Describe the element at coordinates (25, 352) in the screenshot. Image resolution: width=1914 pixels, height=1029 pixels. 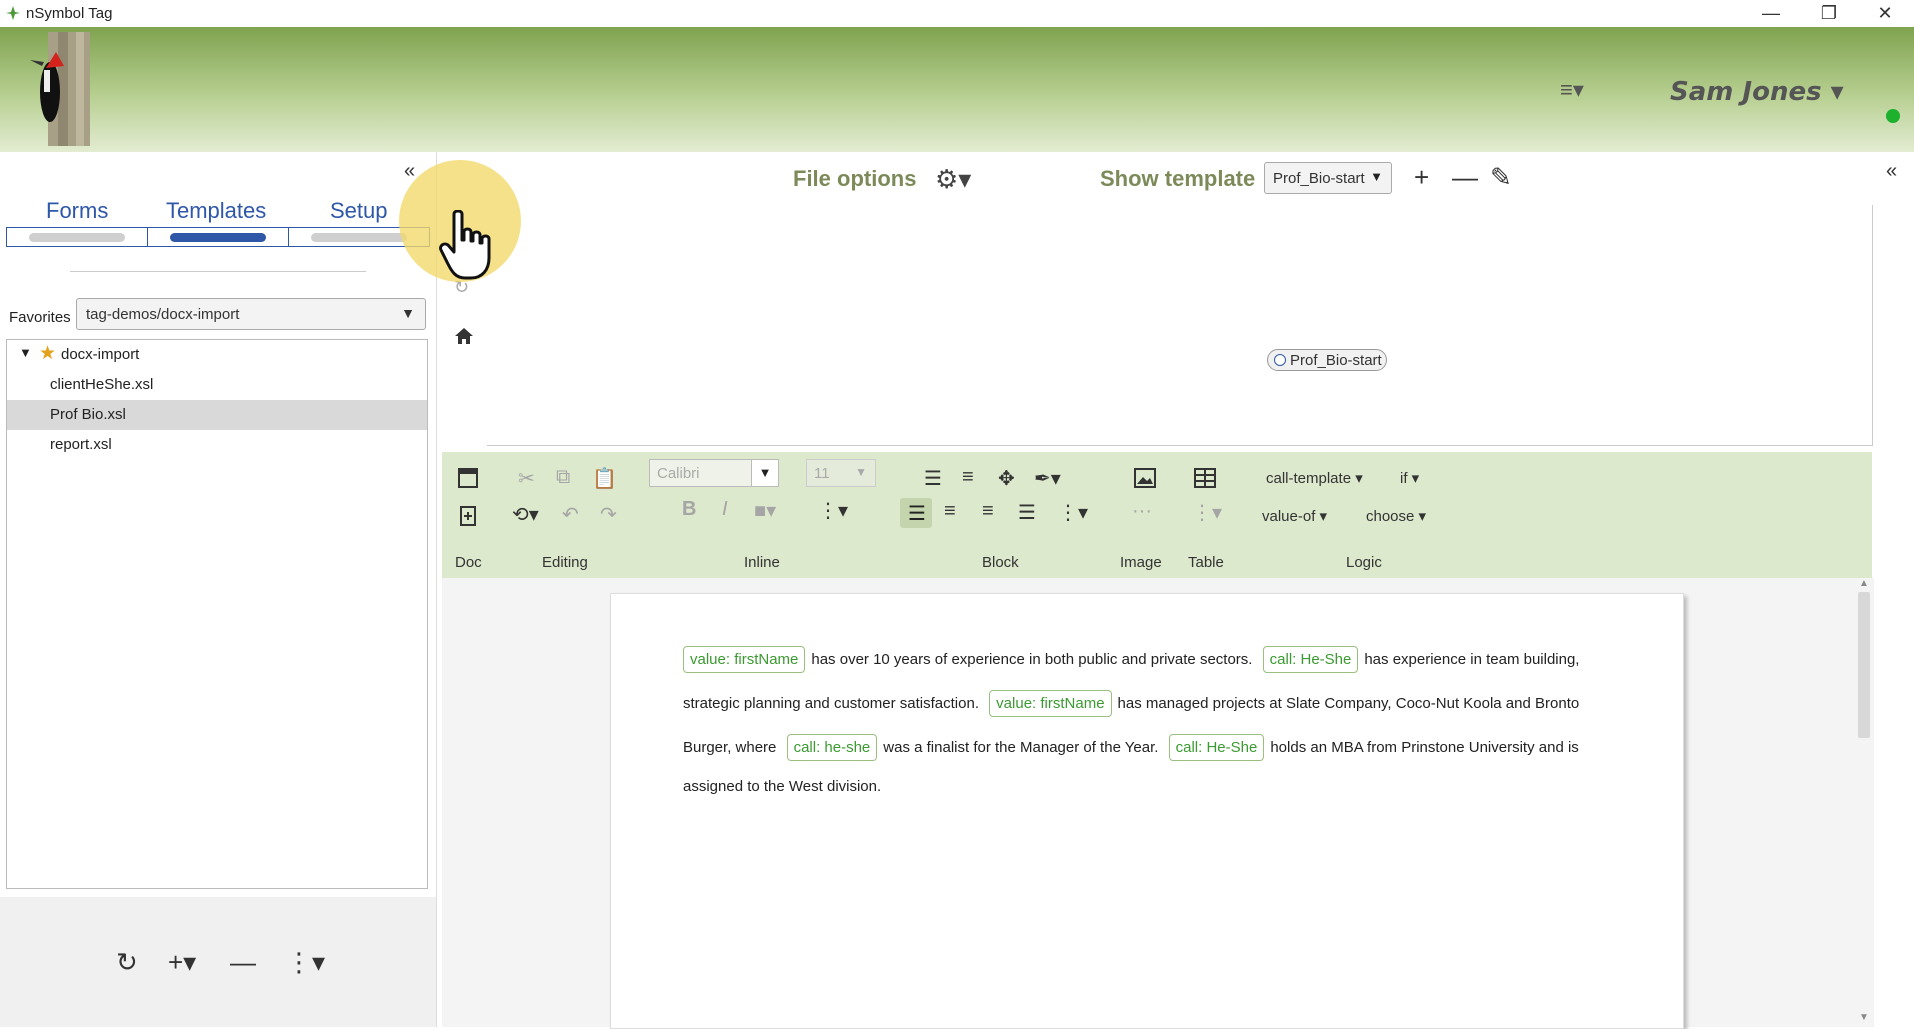
I see `expand-arrow-icon: ▼` at that location.